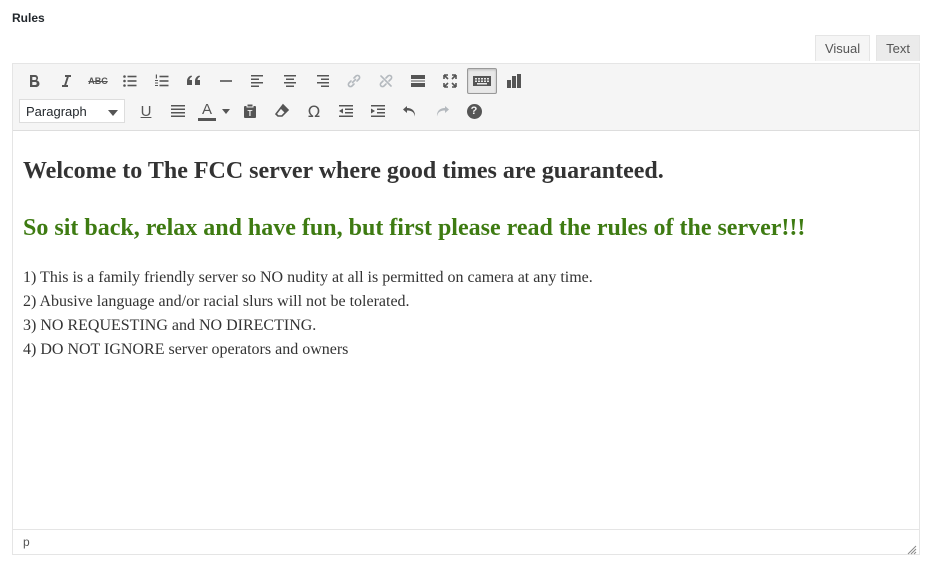 Image resolution: width=934 pixels, height=566 pixels. I want to click on clipboard-icon: T, so click(250, 111).